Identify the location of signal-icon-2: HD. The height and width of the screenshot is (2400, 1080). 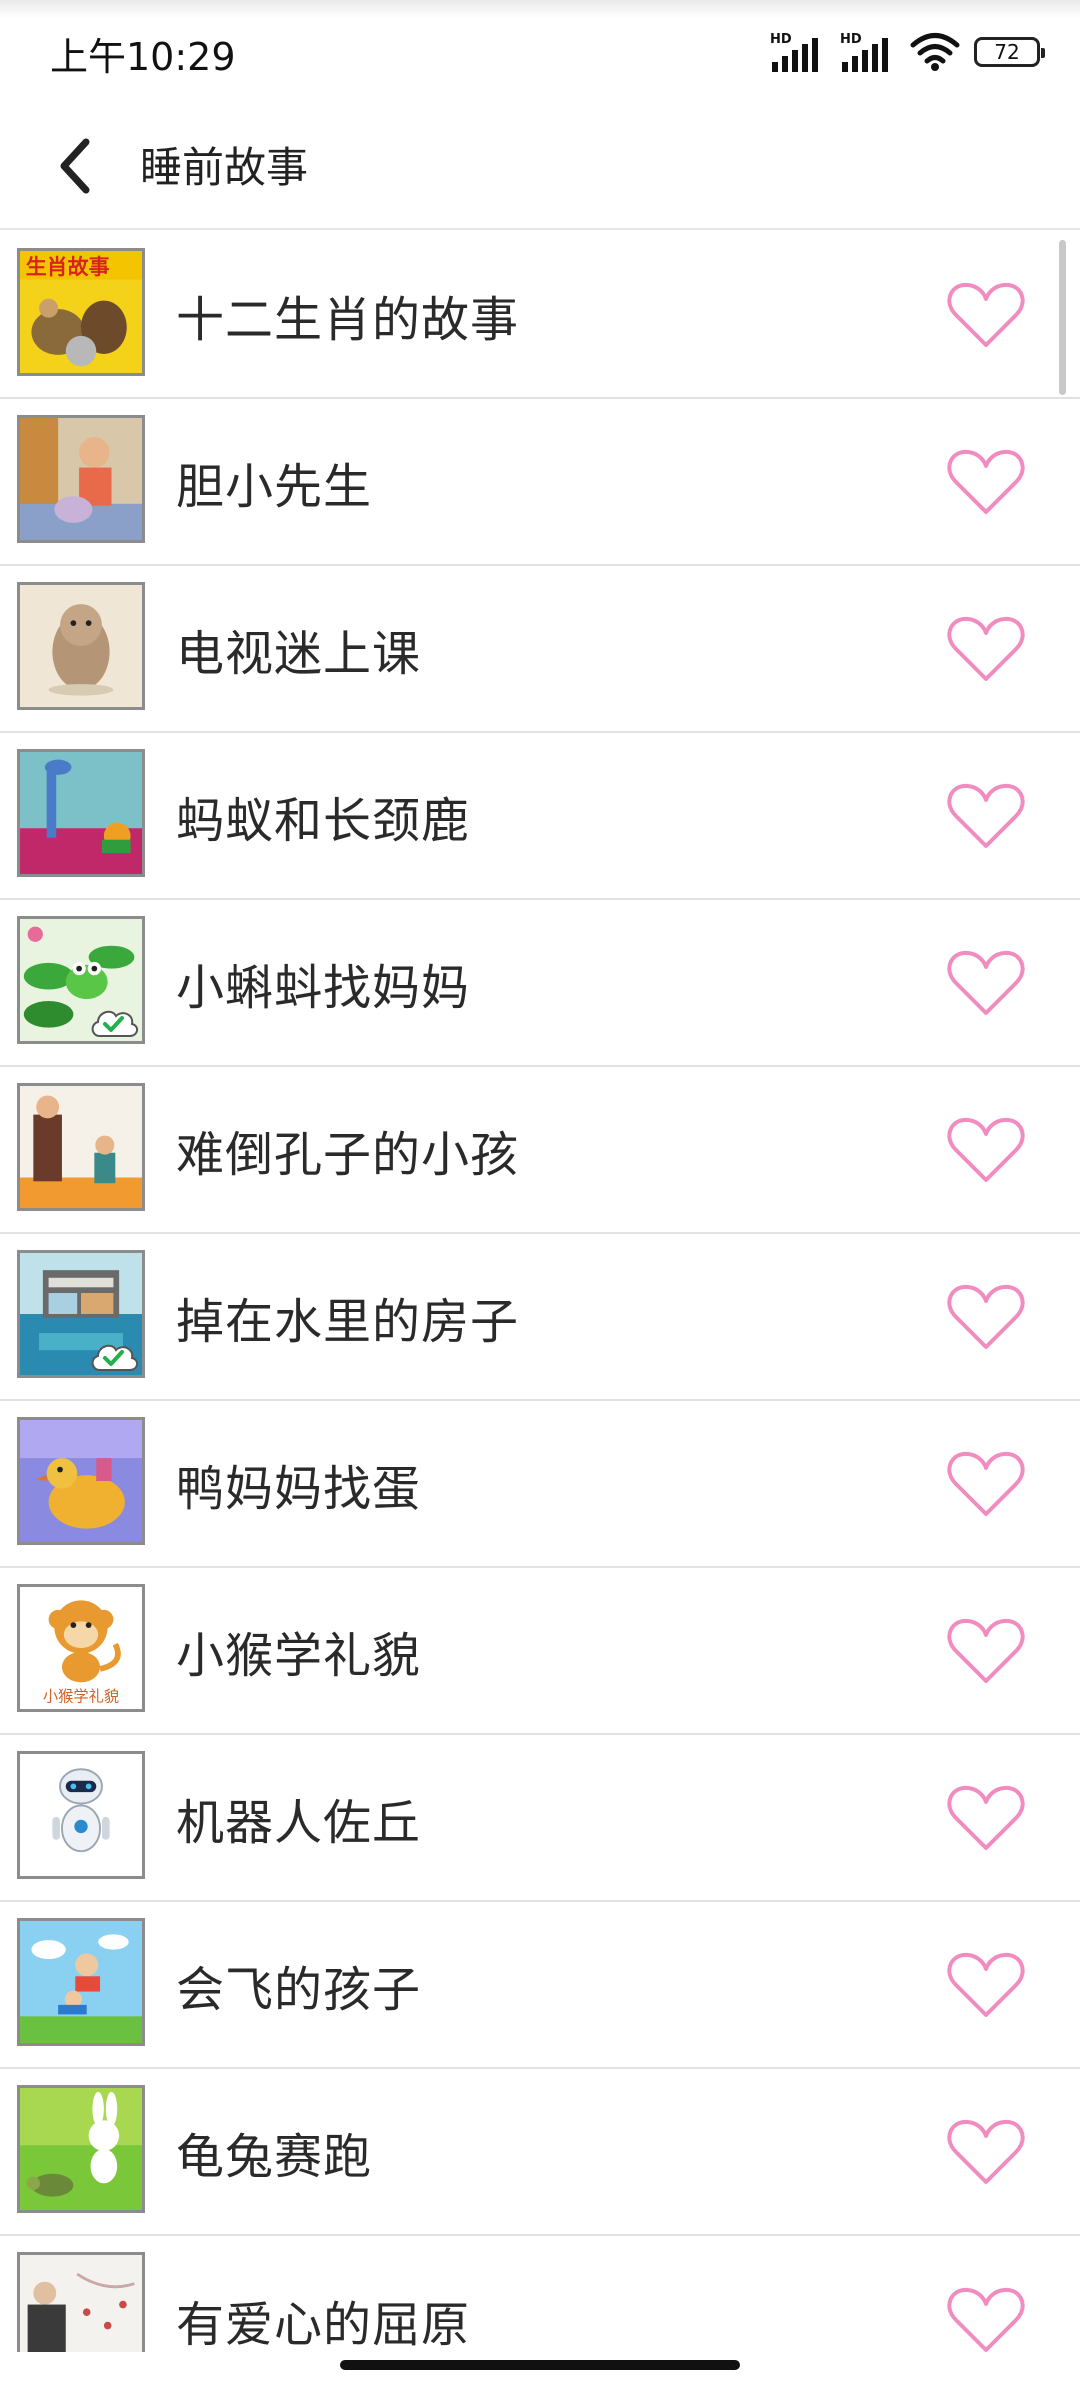
(868, 52).